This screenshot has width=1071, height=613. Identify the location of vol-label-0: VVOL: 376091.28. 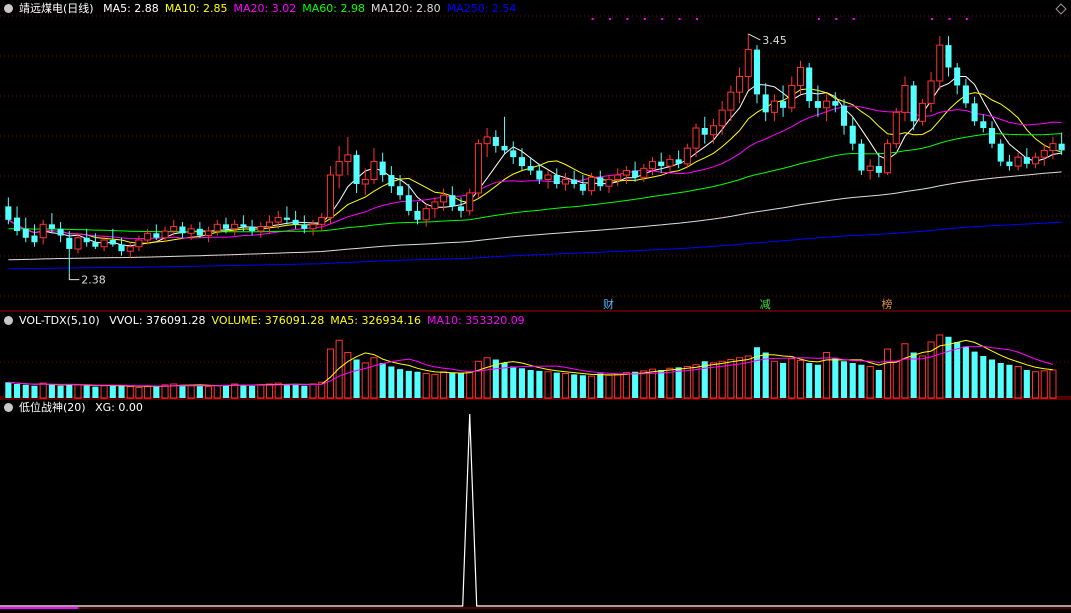
(157, 320).